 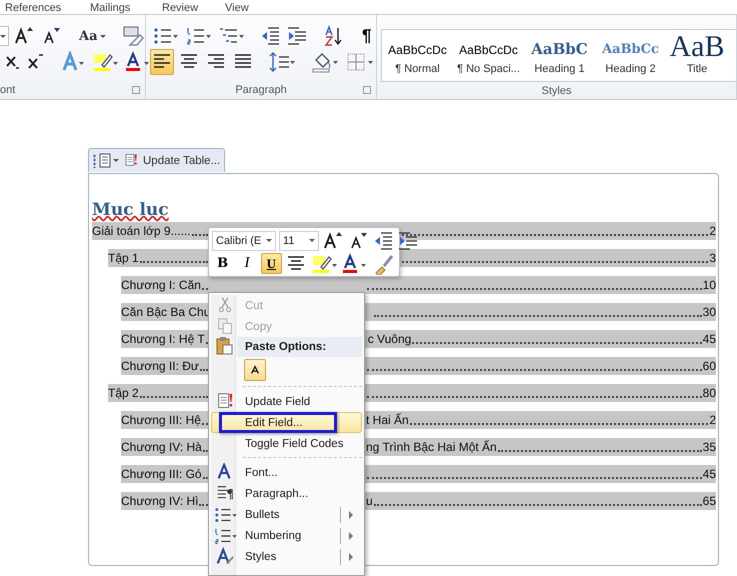 I want to click on clear-formatting-icon, so click(x=133, y=36).